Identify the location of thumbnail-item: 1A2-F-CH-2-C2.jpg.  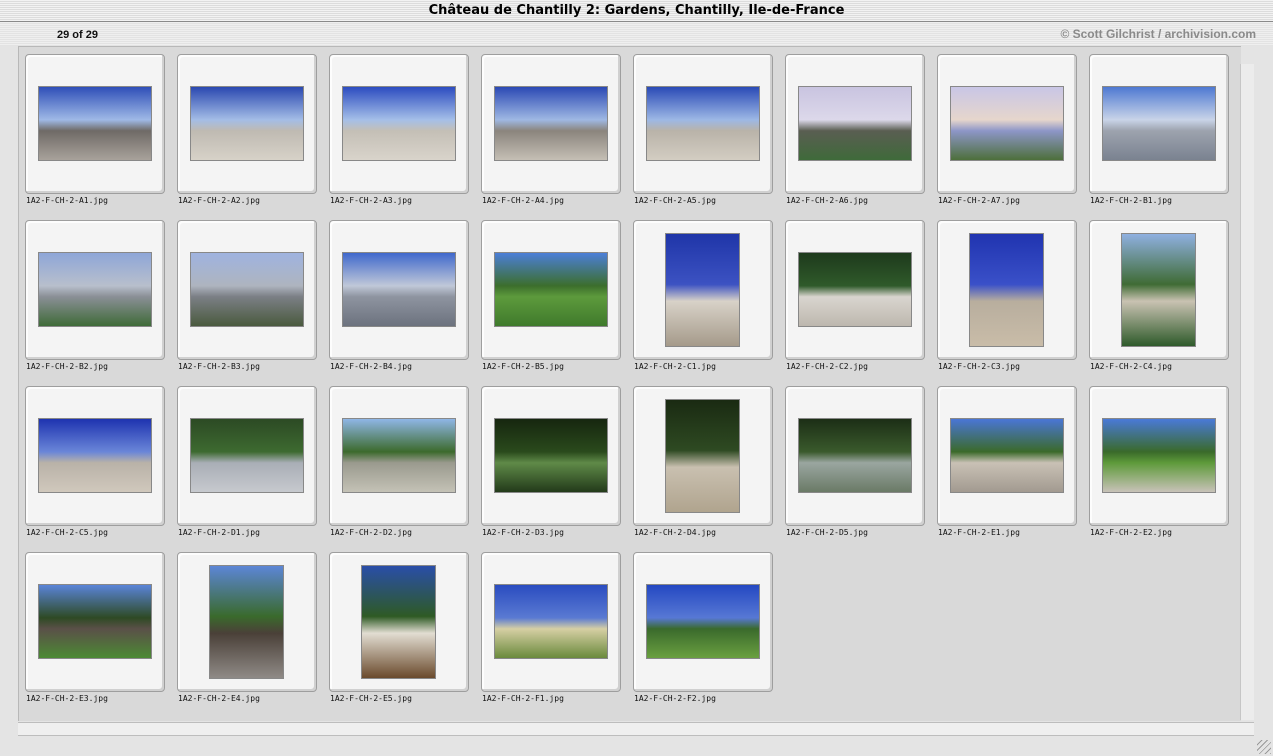
(855, 295).